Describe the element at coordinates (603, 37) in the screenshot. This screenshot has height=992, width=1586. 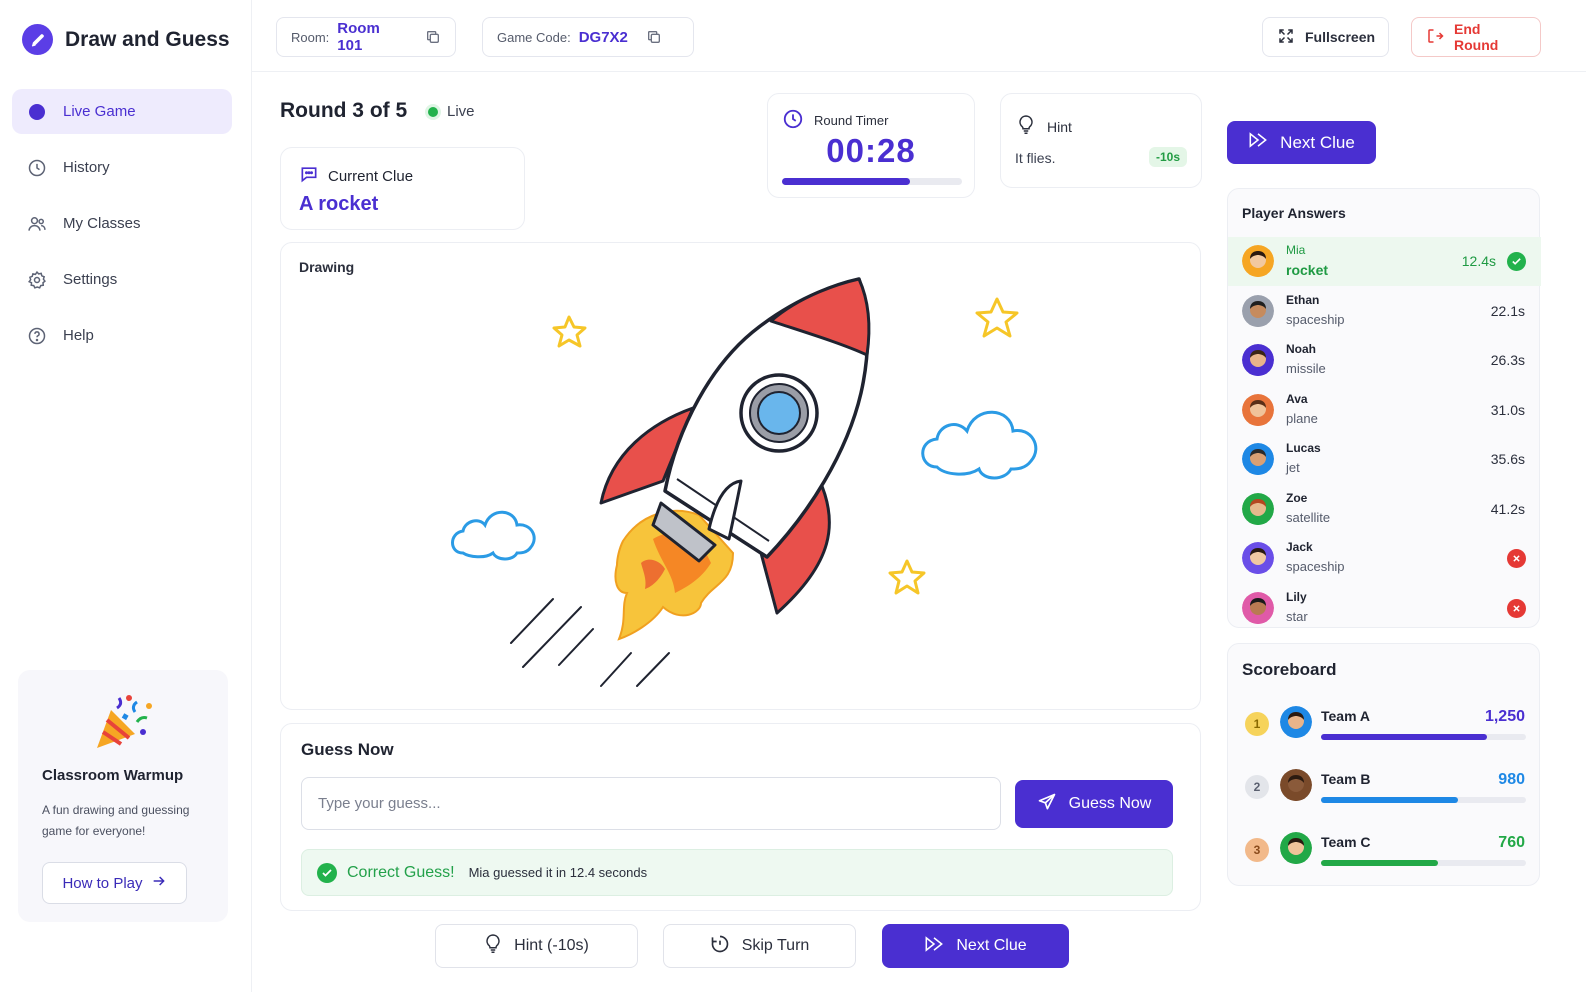
I see `game-code-value: DG7X2` at that location.